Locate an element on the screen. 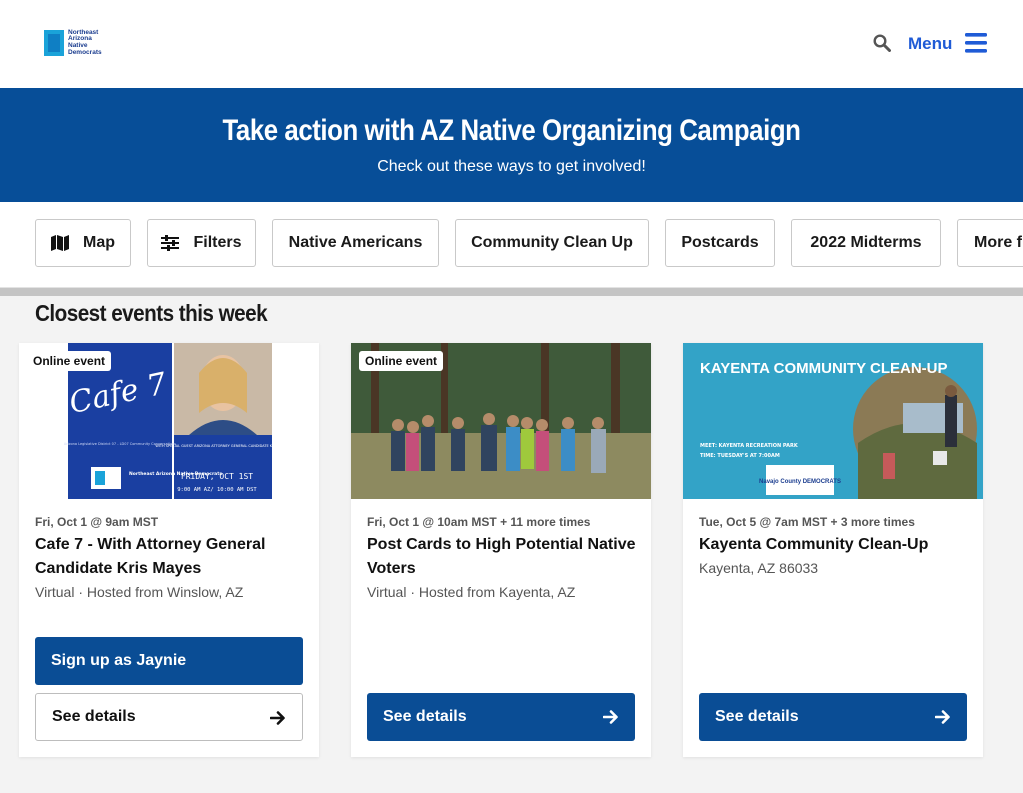 This screenshot has height=793, width=1023. sliders-icon is located at coordinates (170, 243).